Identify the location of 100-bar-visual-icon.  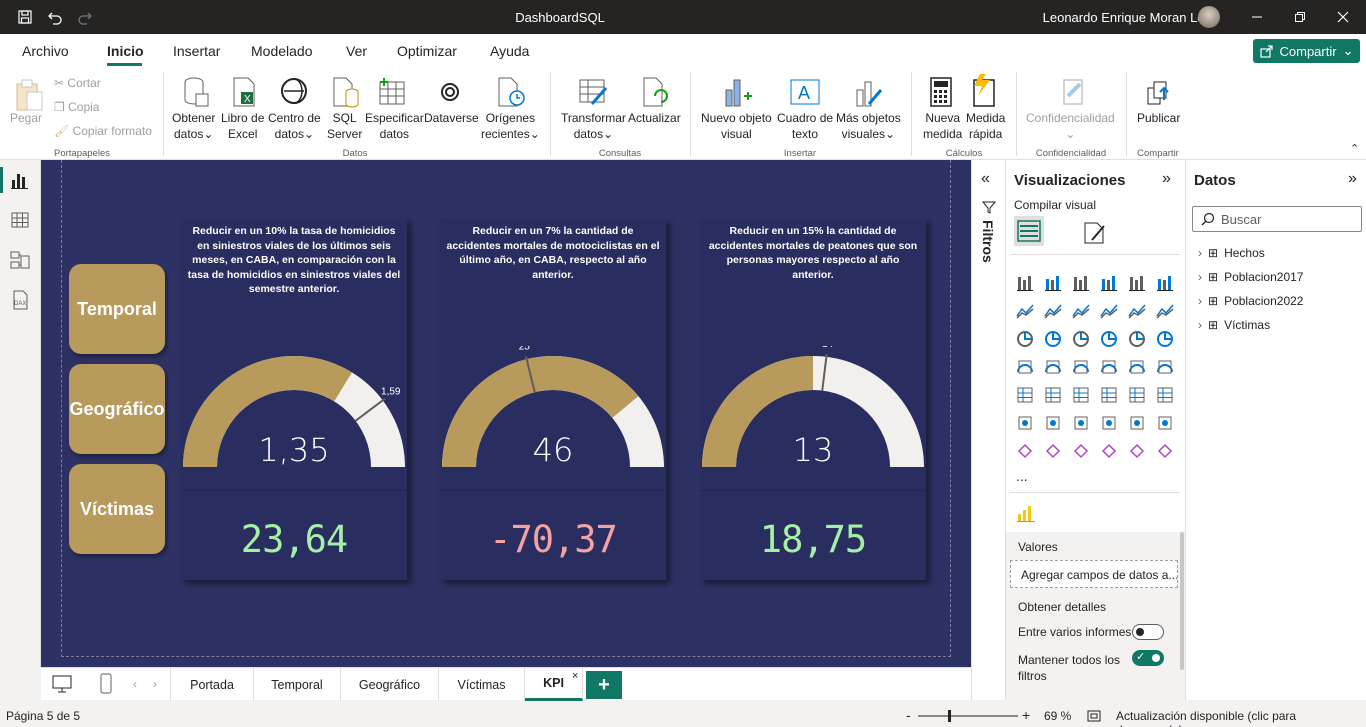
(1137, 283).